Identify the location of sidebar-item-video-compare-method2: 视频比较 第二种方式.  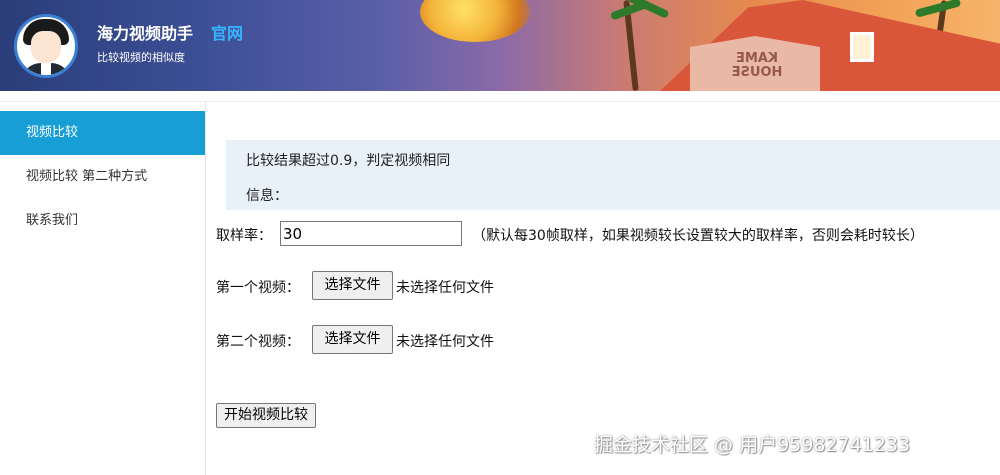
(102, 177).